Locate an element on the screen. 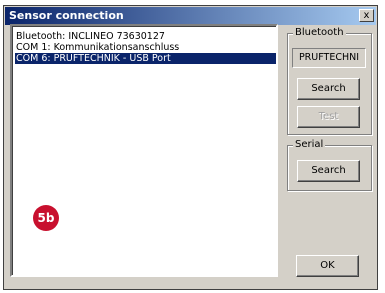 The height and width of the screenshot is (293, 385). bluetooth-search-button: Search is located at coordinates (328, 89).